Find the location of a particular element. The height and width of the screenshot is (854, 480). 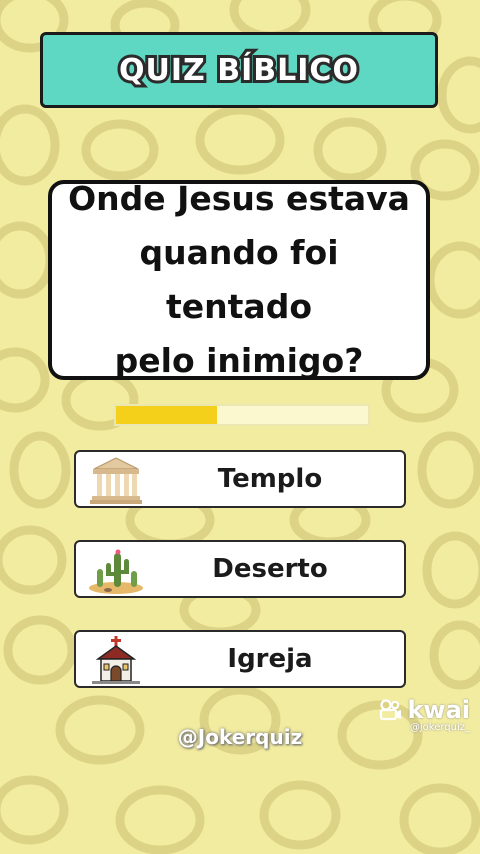

creator-handle: @Jokerquiz is located at coordinates (240, 737).